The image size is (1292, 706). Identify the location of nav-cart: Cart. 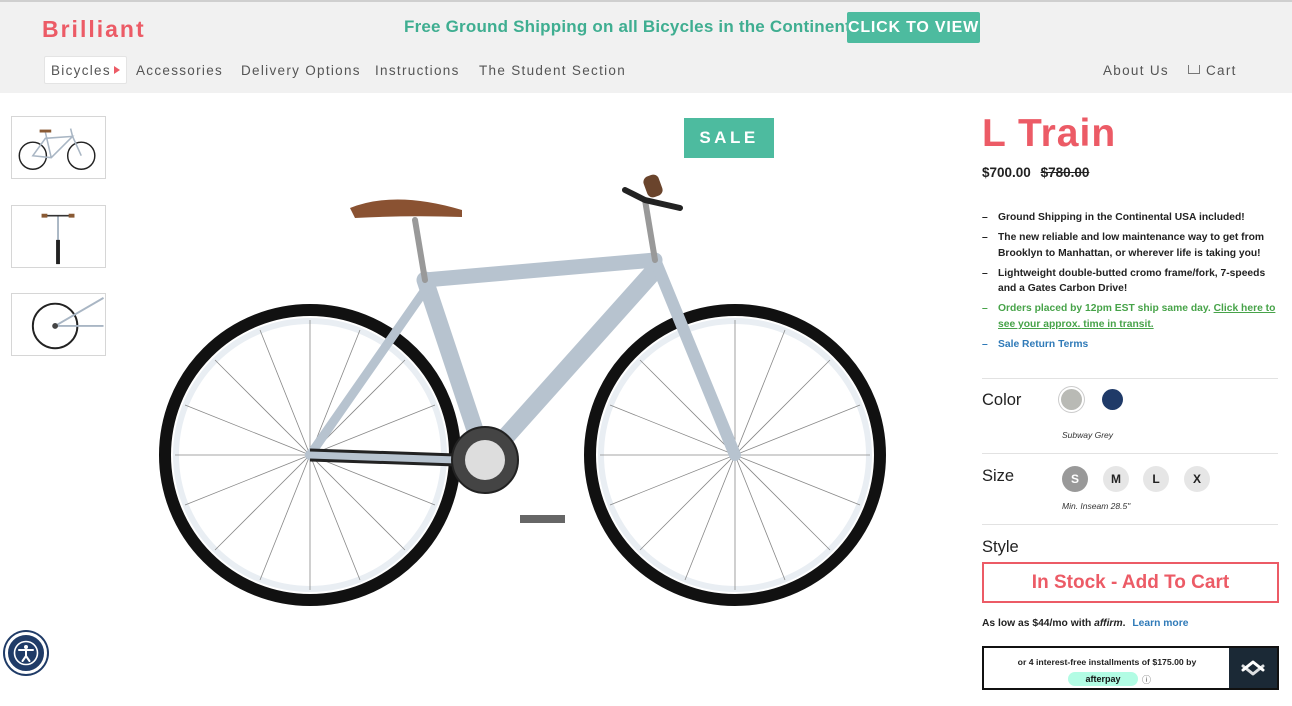
(1212, 70).